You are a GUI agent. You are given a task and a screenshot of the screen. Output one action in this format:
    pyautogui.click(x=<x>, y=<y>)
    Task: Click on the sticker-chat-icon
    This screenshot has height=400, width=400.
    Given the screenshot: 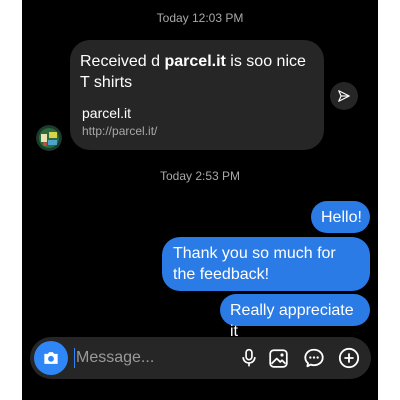 What is the action you would take?
    pyautogui.click(x=314, y=358)
    